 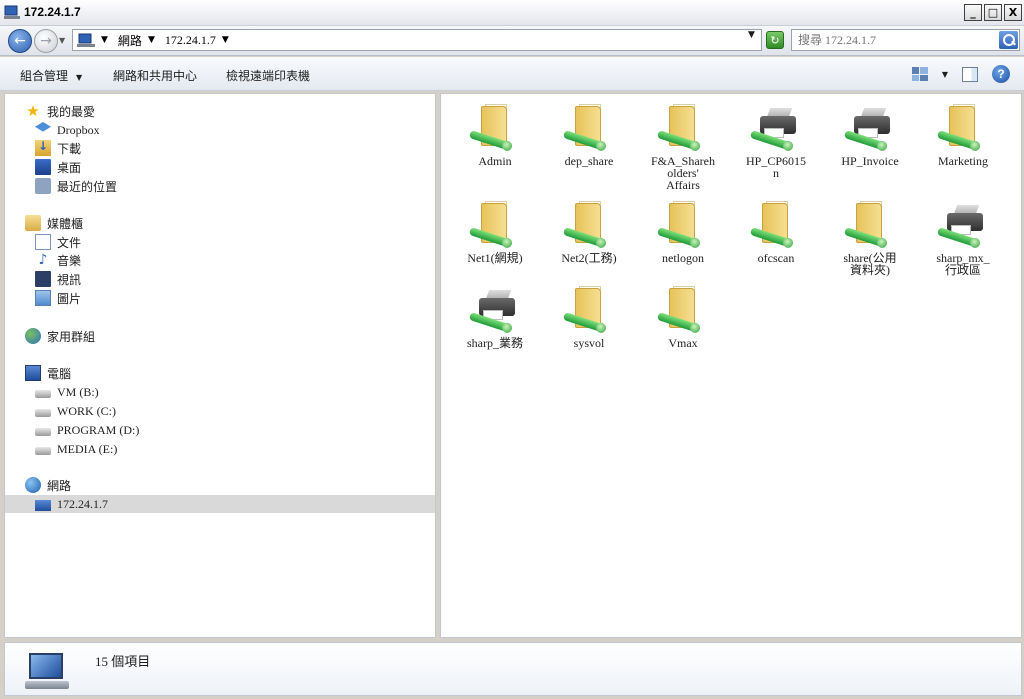 I want to click on nav-drive-b: VM (B:), so click(x=67, y=392).